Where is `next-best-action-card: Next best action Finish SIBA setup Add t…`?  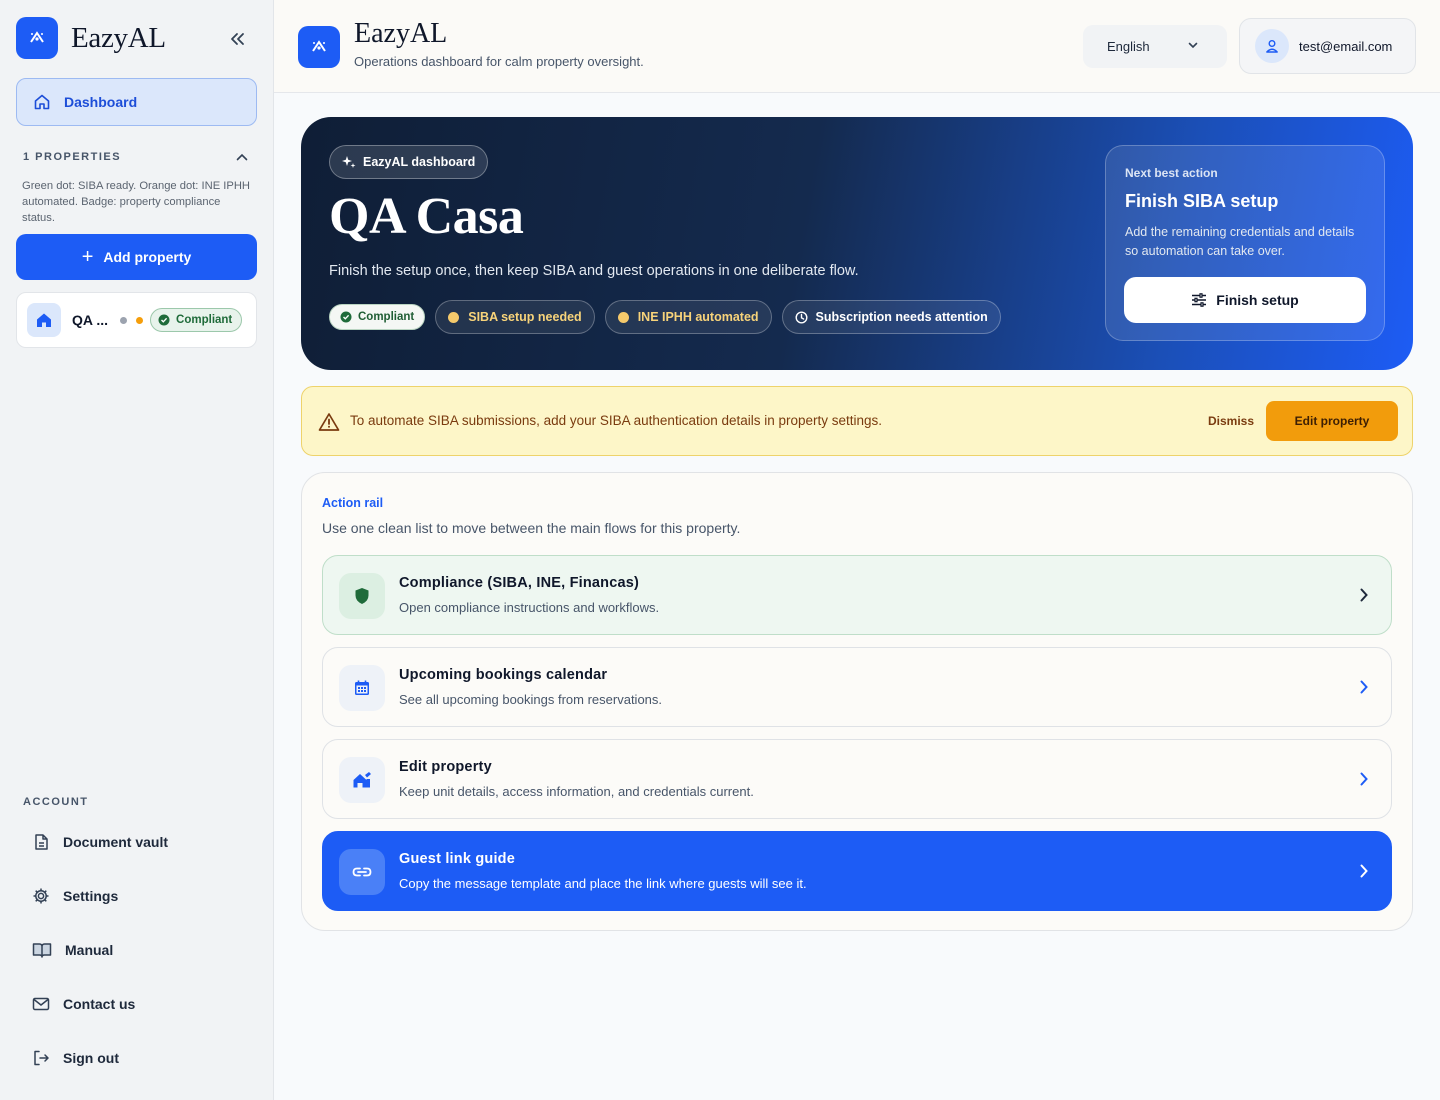 next-best-action-card: Next best action Finish SIBA setup Add t… is located at coordinates (1245, 243).